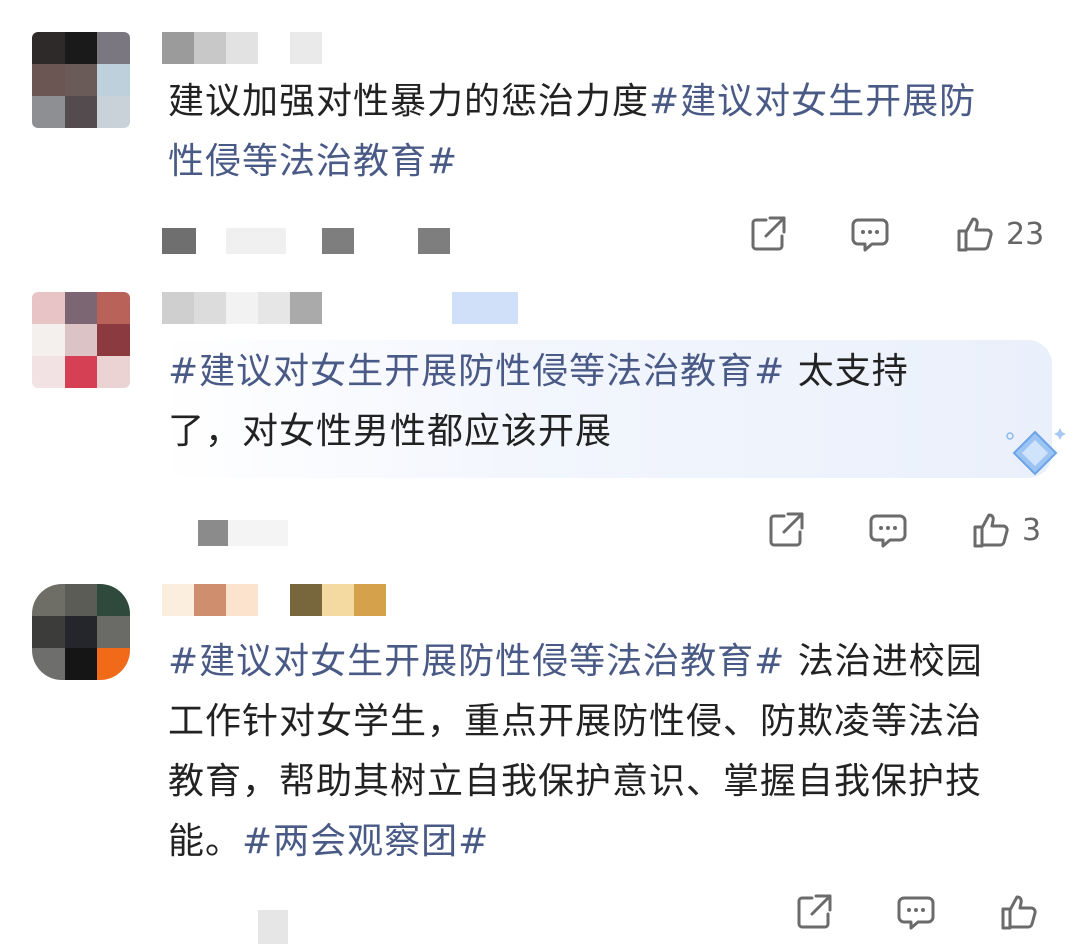 This screenshot has height=944, width=1080. What do you see at coordinates (896, 234) in the screenshot?
I see `comment-actions: 23` at bounding box center [896, 234].